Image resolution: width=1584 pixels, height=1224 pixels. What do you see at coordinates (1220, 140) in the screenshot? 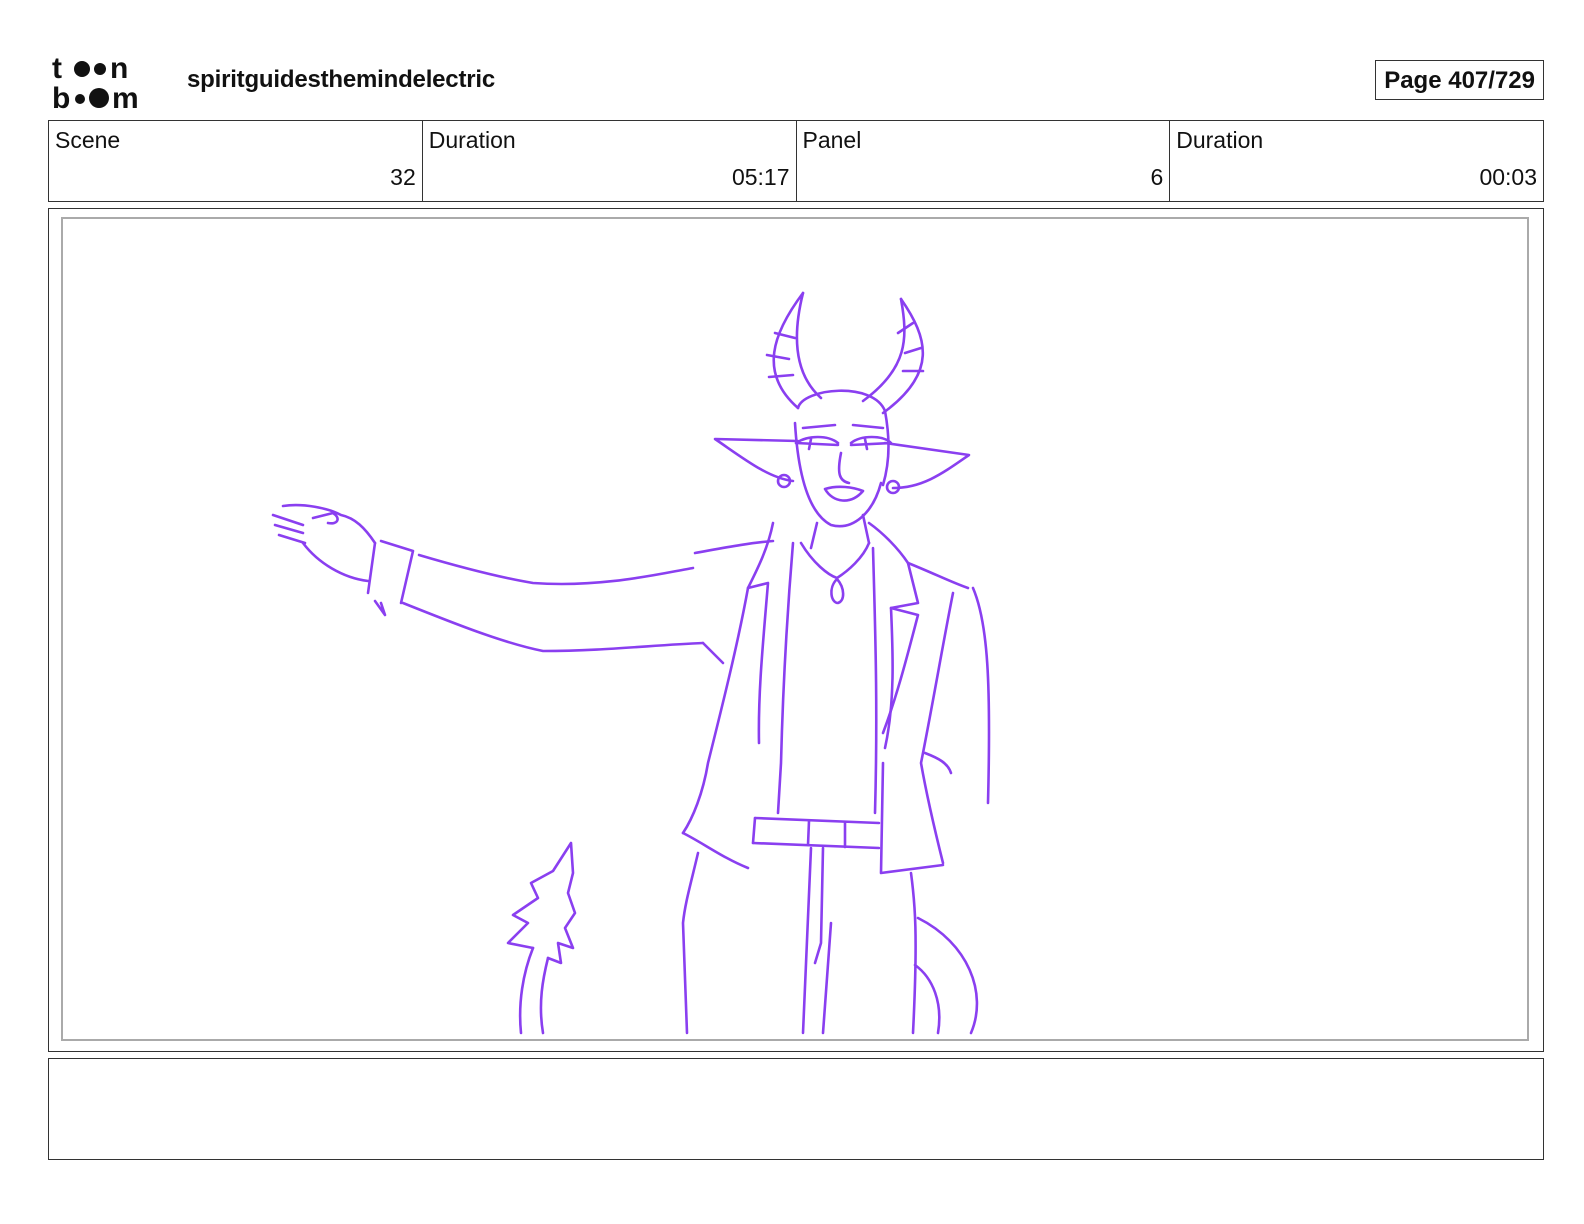
I see `panel-duration-label: Duration` at bounding box center [1220, 140].